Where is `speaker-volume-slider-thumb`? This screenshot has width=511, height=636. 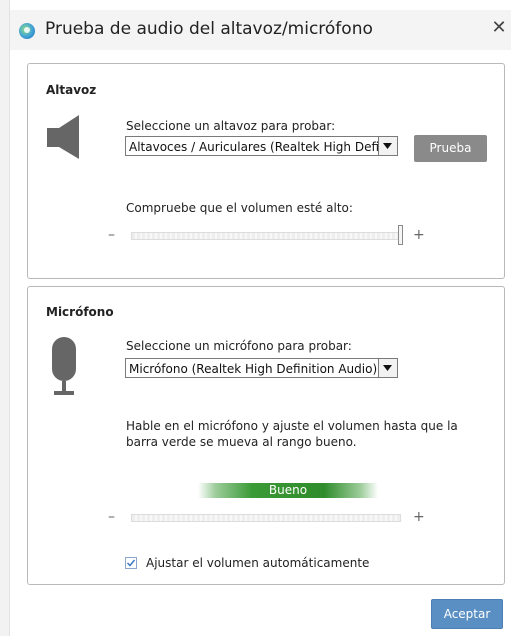
speaker-volume-slider-thumb is located at coordinates (400, 235).